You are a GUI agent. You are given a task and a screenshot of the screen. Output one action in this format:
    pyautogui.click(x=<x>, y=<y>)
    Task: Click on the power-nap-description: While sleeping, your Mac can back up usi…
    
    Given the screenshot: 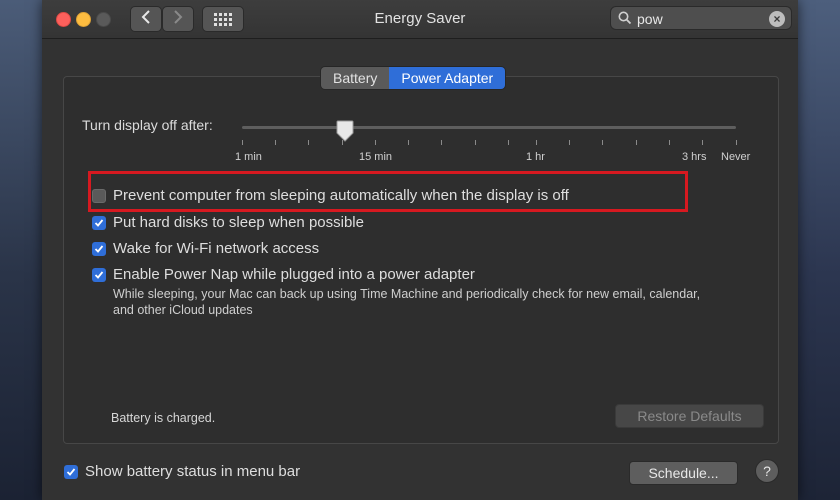 What is the action you would take?
    pyautogui.click(x=407, y=302)
    